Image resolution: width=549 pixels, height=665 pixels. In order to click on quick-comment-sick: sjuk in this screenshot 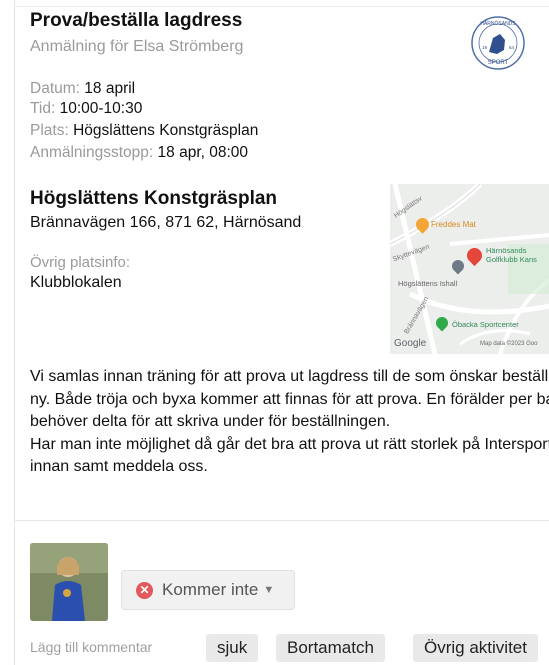, I will do `click(232, 648)`.